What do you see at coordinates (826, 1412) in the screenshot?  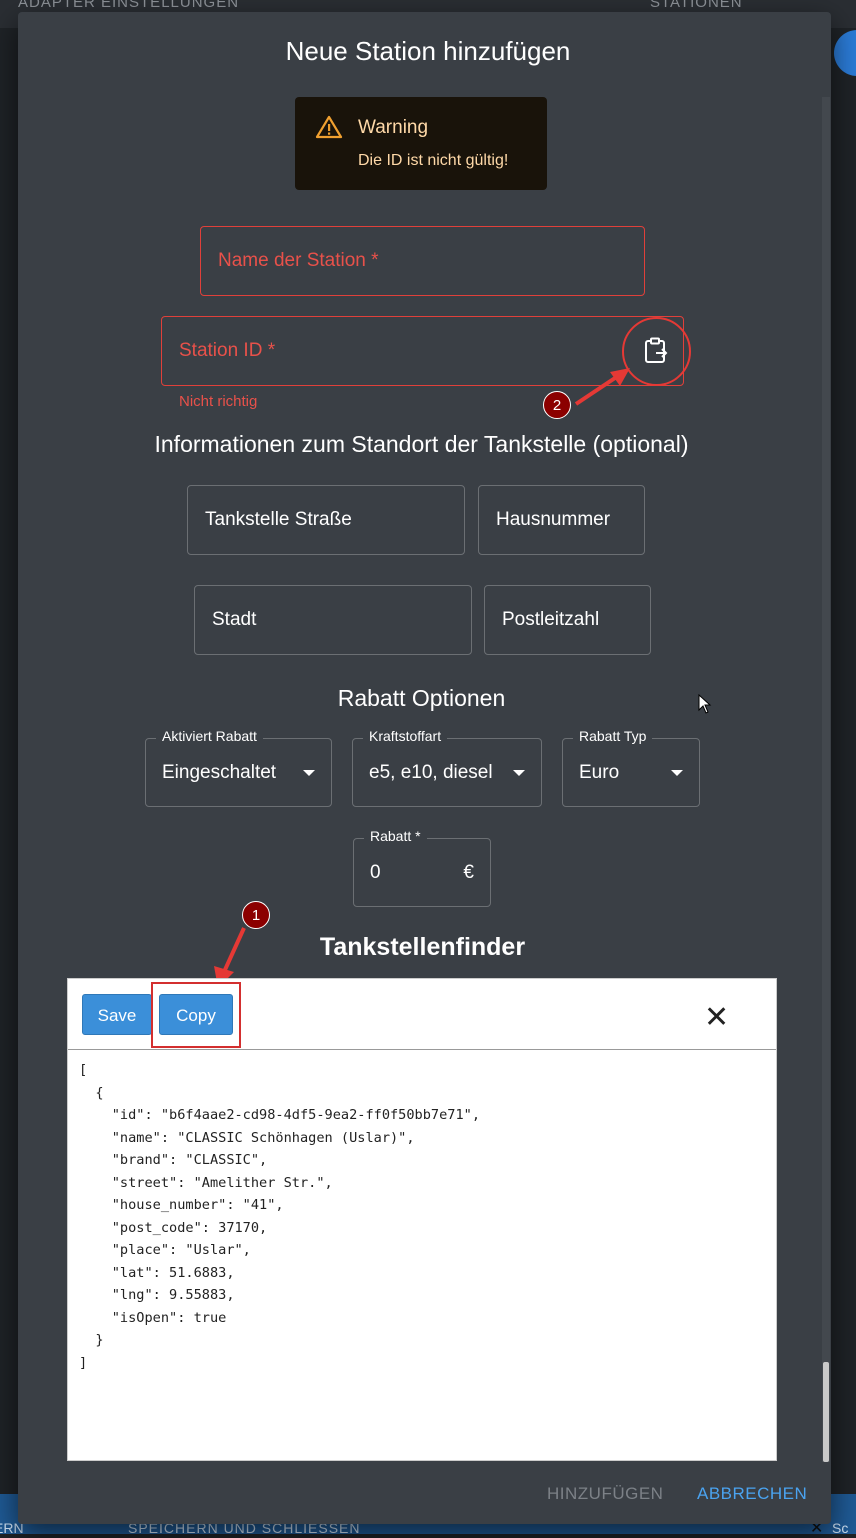 I see `dialog-scrollbar-thumb` at bounding box center [826, 1412].